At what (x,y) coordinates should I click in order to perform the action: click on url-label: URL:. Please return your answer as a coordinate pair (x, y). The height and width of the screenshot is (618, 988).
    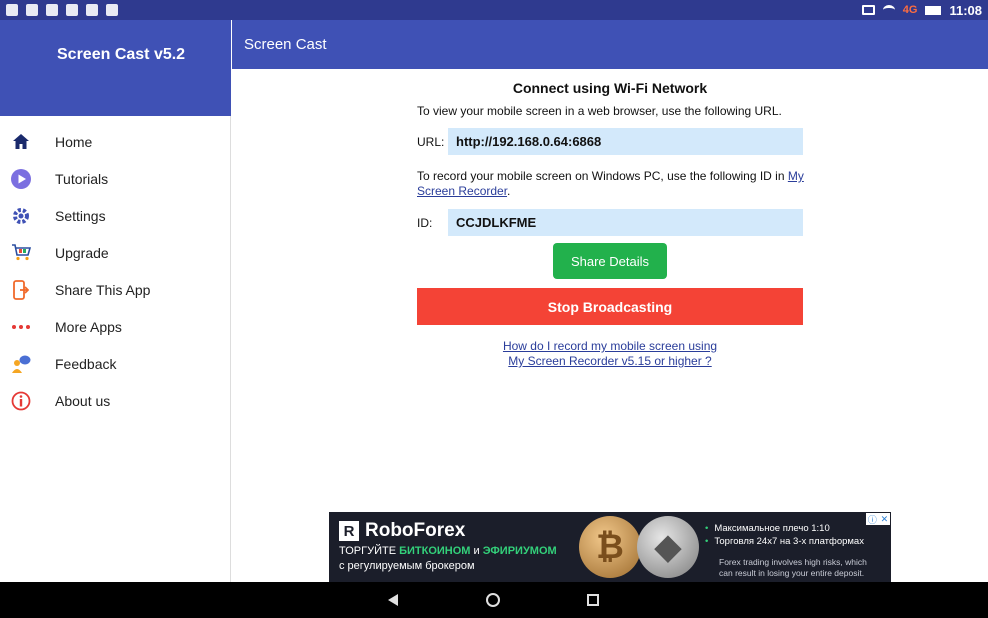
    Looking at the image, I should click on (431, 142).